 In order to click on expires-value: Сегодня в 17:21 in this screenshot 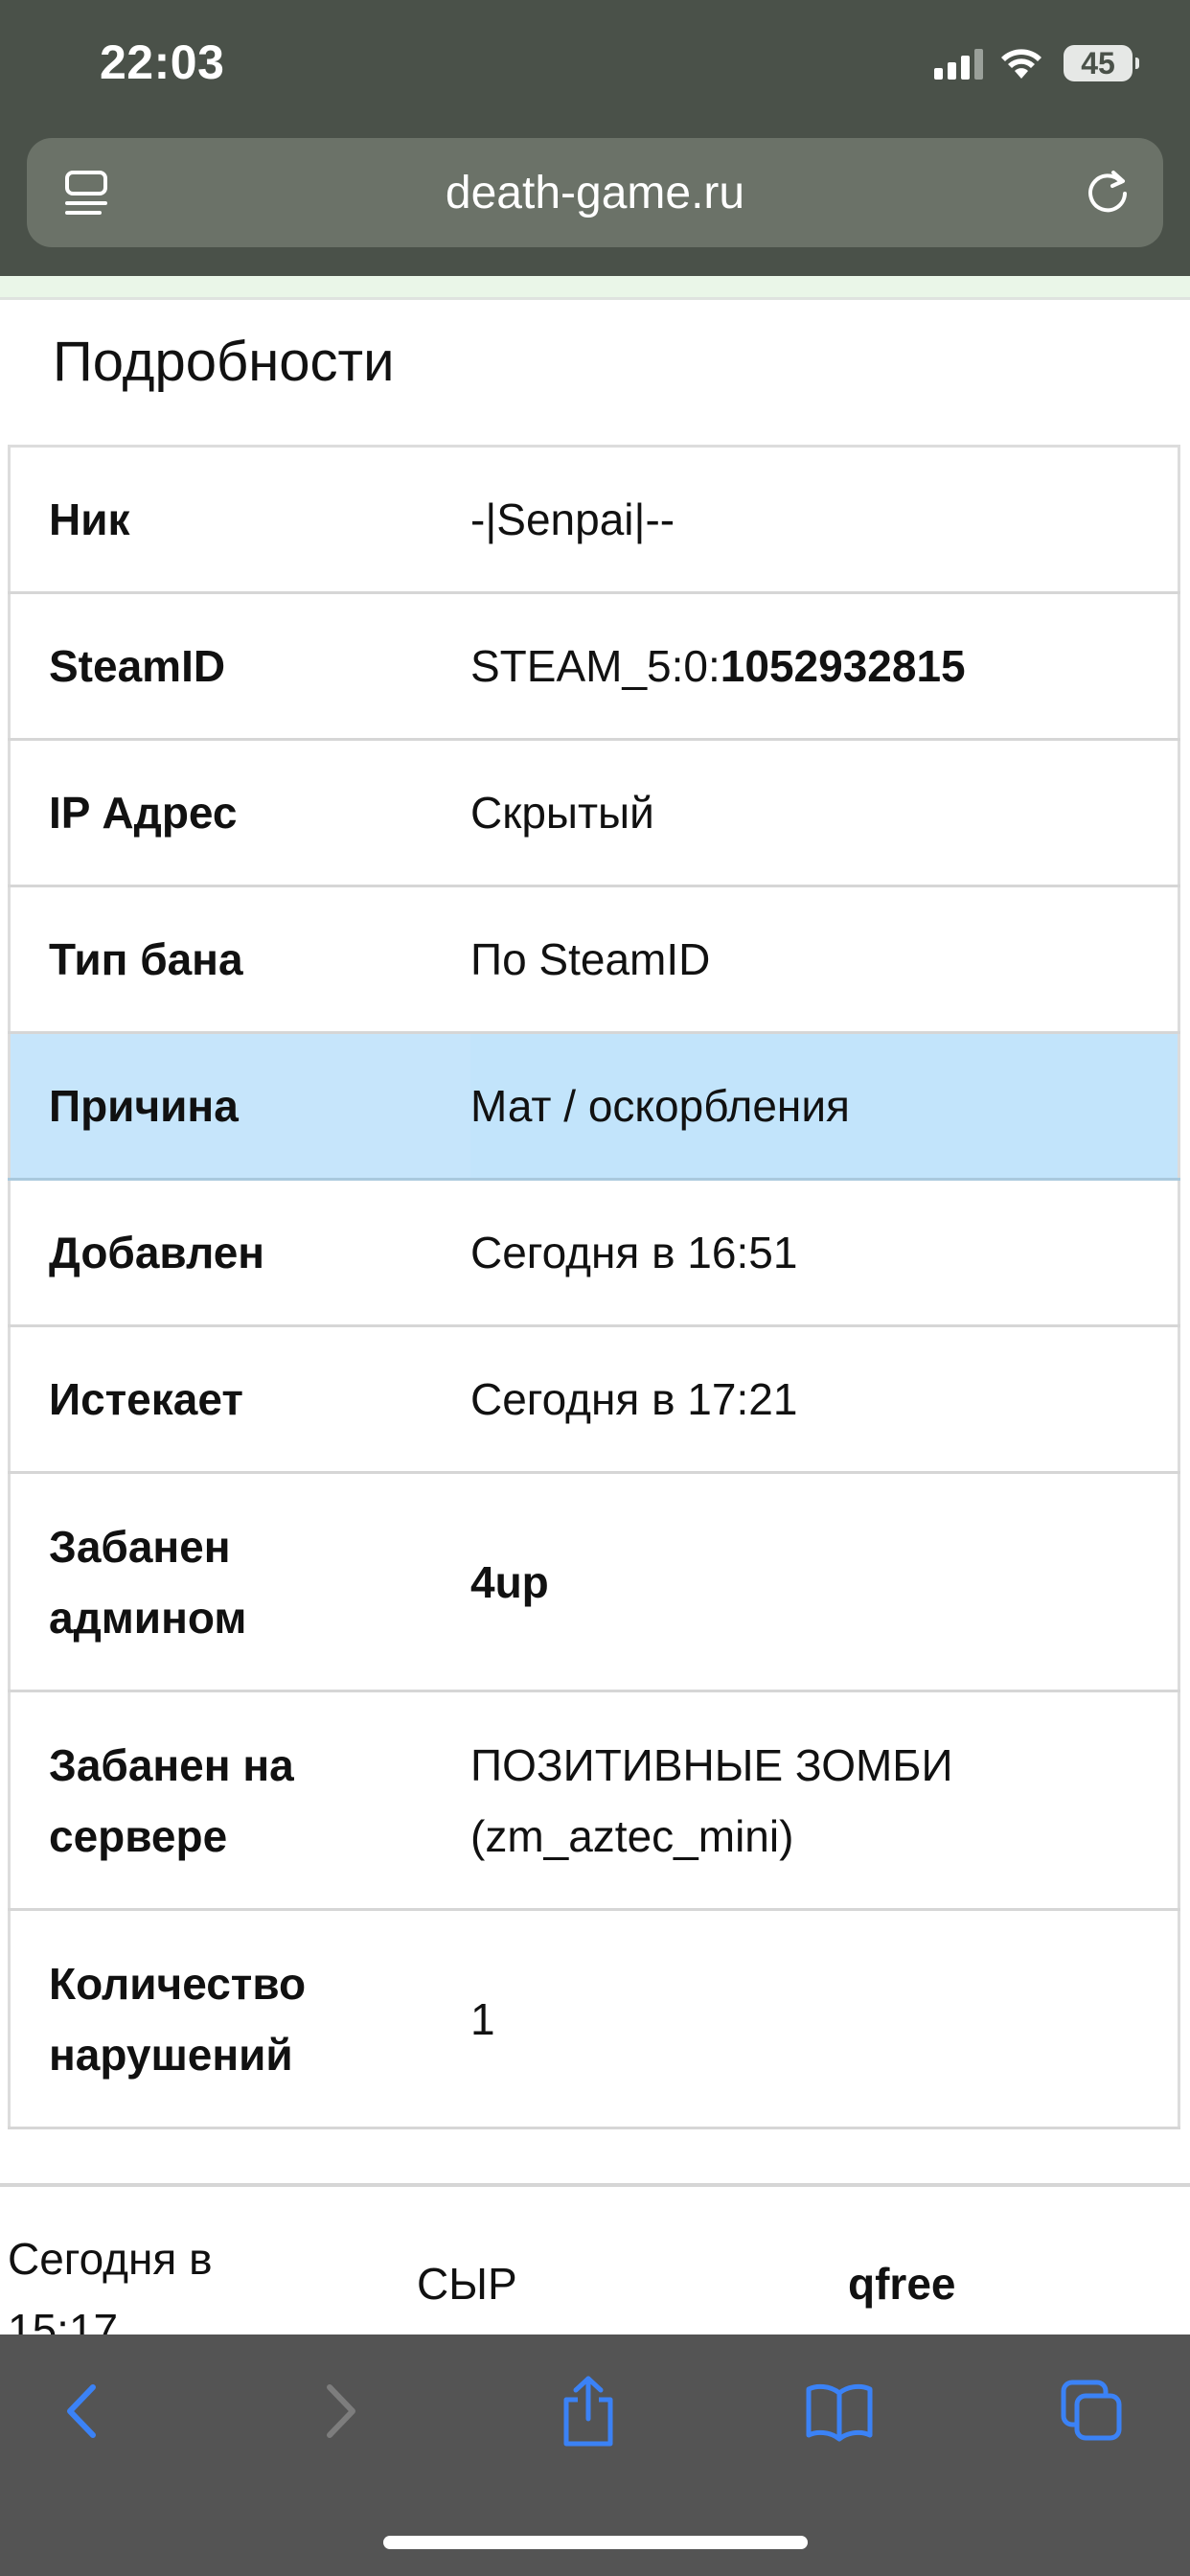, I will do `click(634, 1399)`.